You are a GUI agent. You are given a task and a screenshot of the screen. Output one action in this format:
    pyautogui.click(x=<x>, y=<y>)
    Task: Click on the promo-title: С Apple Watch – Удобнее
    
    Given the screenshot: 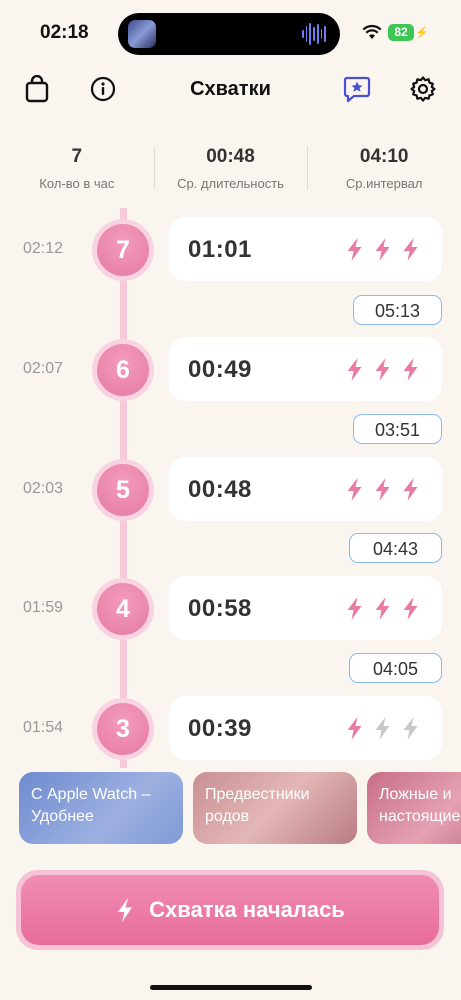 What is the action you would take?
    pyautogui.click(x=91, y=805)
    